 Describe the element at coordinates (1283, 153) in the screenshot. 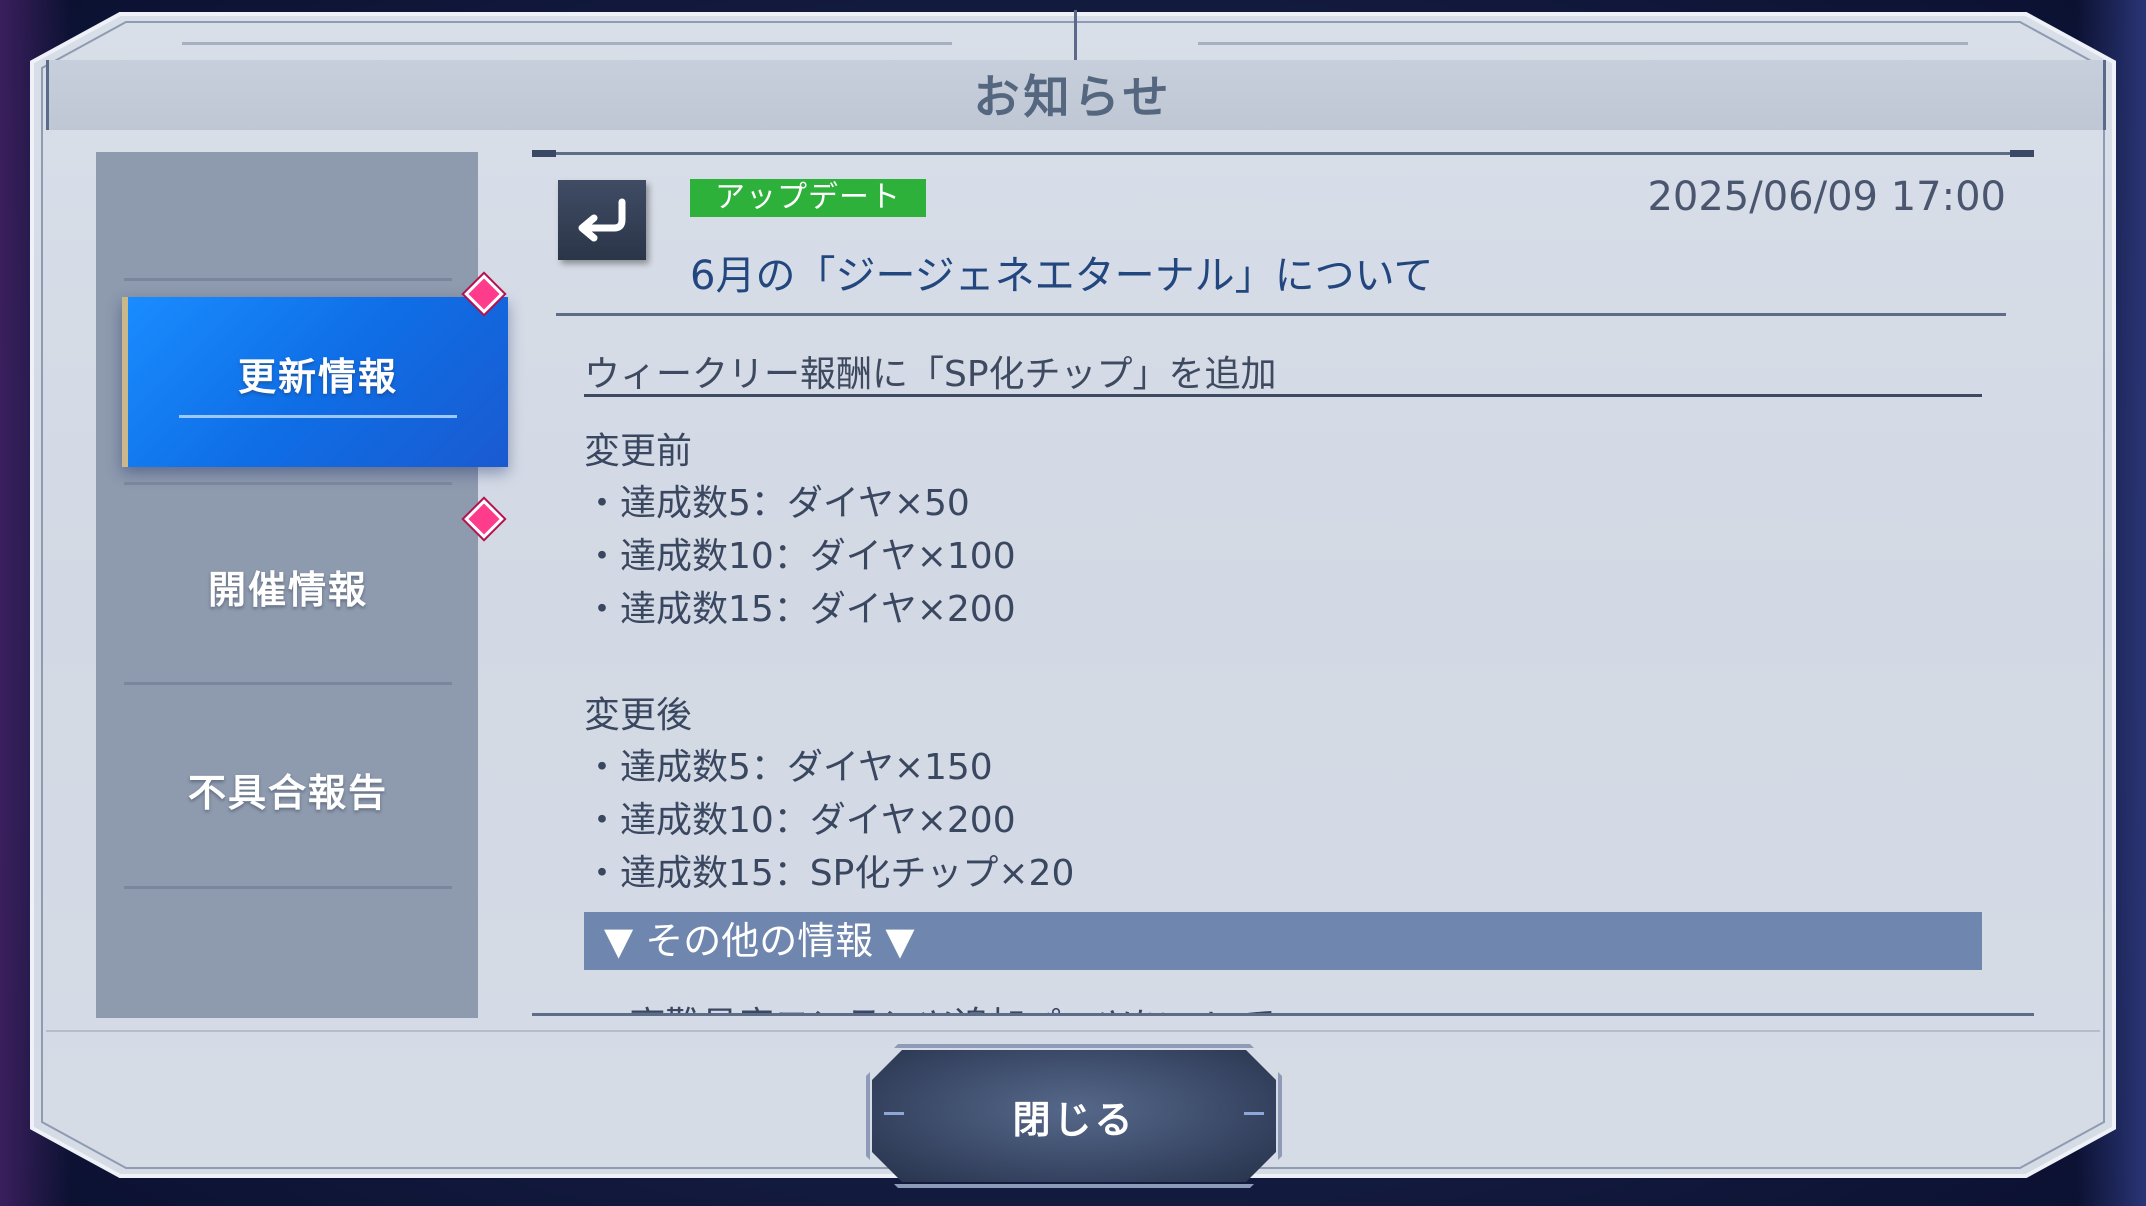

I see `content-top-line` at that location.